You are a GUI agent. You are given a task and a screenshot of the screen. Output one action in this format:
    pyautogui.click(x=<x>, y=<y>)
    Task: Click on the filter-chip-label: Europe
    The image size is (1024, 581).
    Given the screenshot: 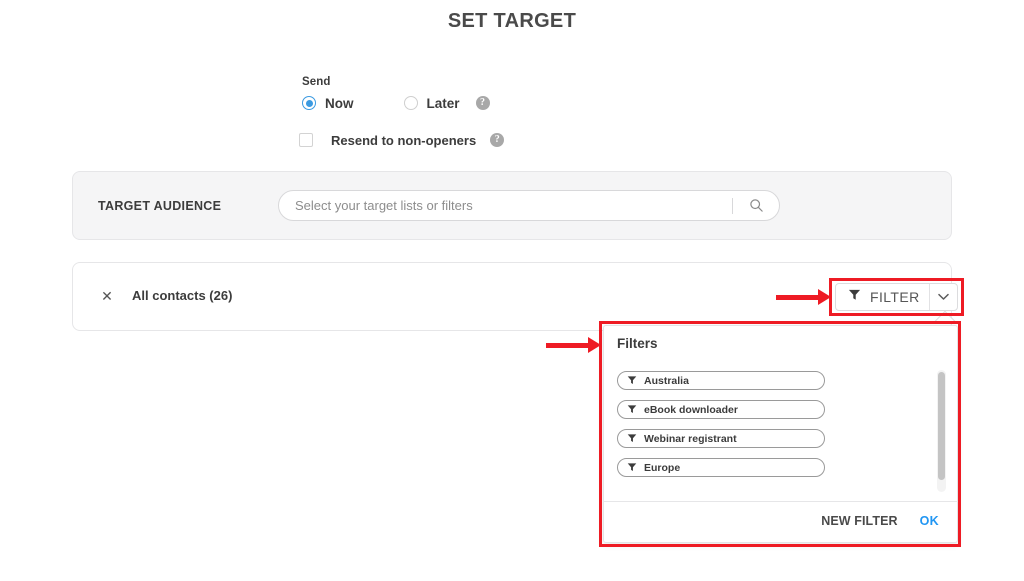 What is the action you would take?
    pyautogui.click(x=662, y=467)
    